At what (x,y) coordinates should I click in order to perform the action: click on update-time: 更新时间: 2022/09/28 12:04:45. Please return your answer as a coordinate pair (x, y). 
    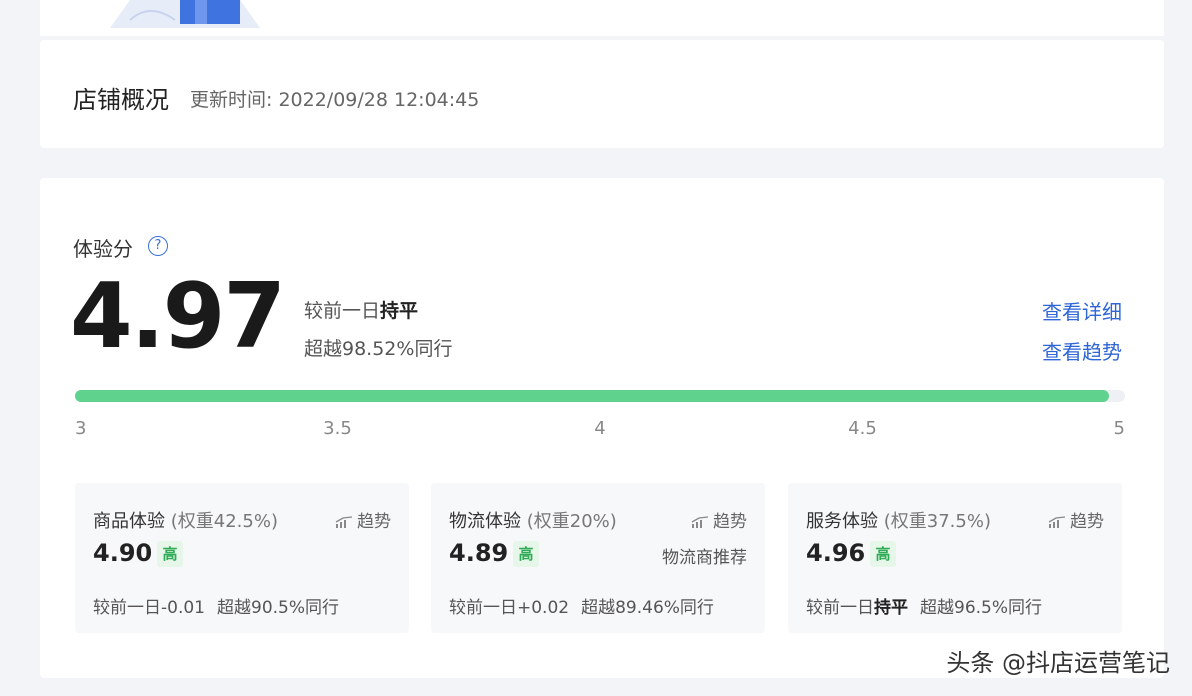
    Looking at the image, I should click on (335, 100).